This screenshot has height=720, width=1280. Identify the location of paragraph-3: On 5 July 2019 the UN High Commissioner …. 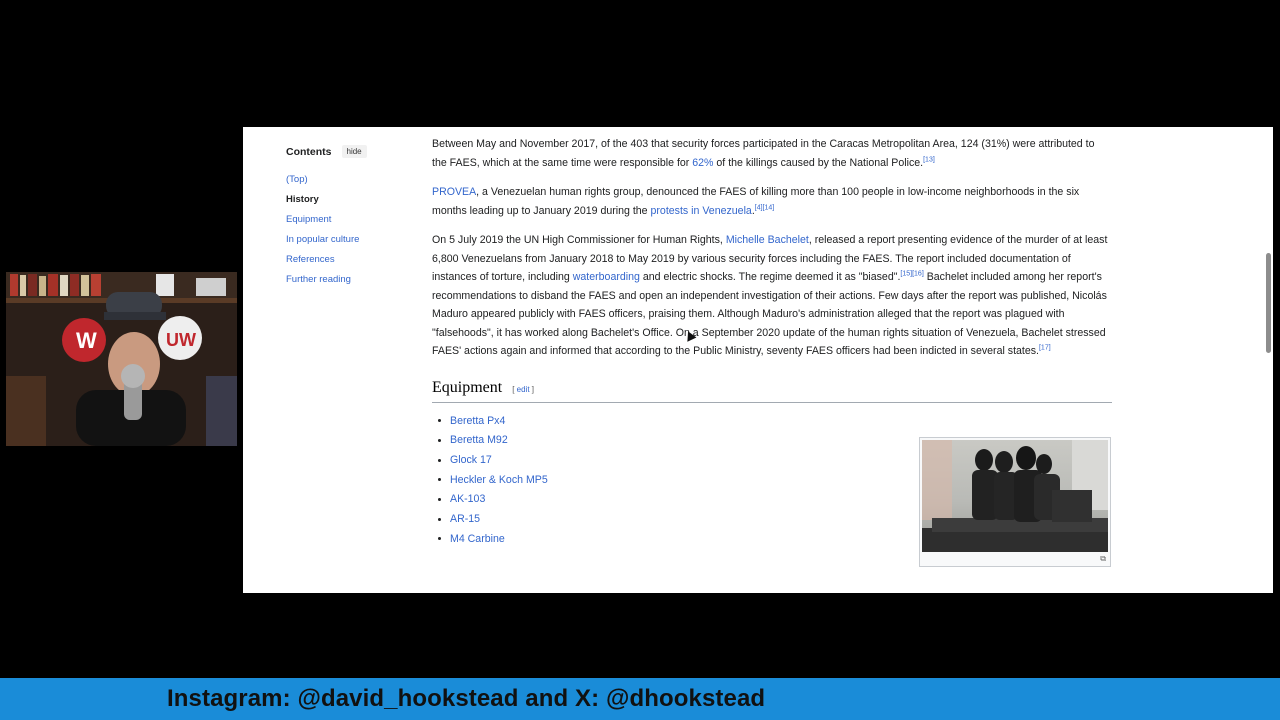
(772, 296).